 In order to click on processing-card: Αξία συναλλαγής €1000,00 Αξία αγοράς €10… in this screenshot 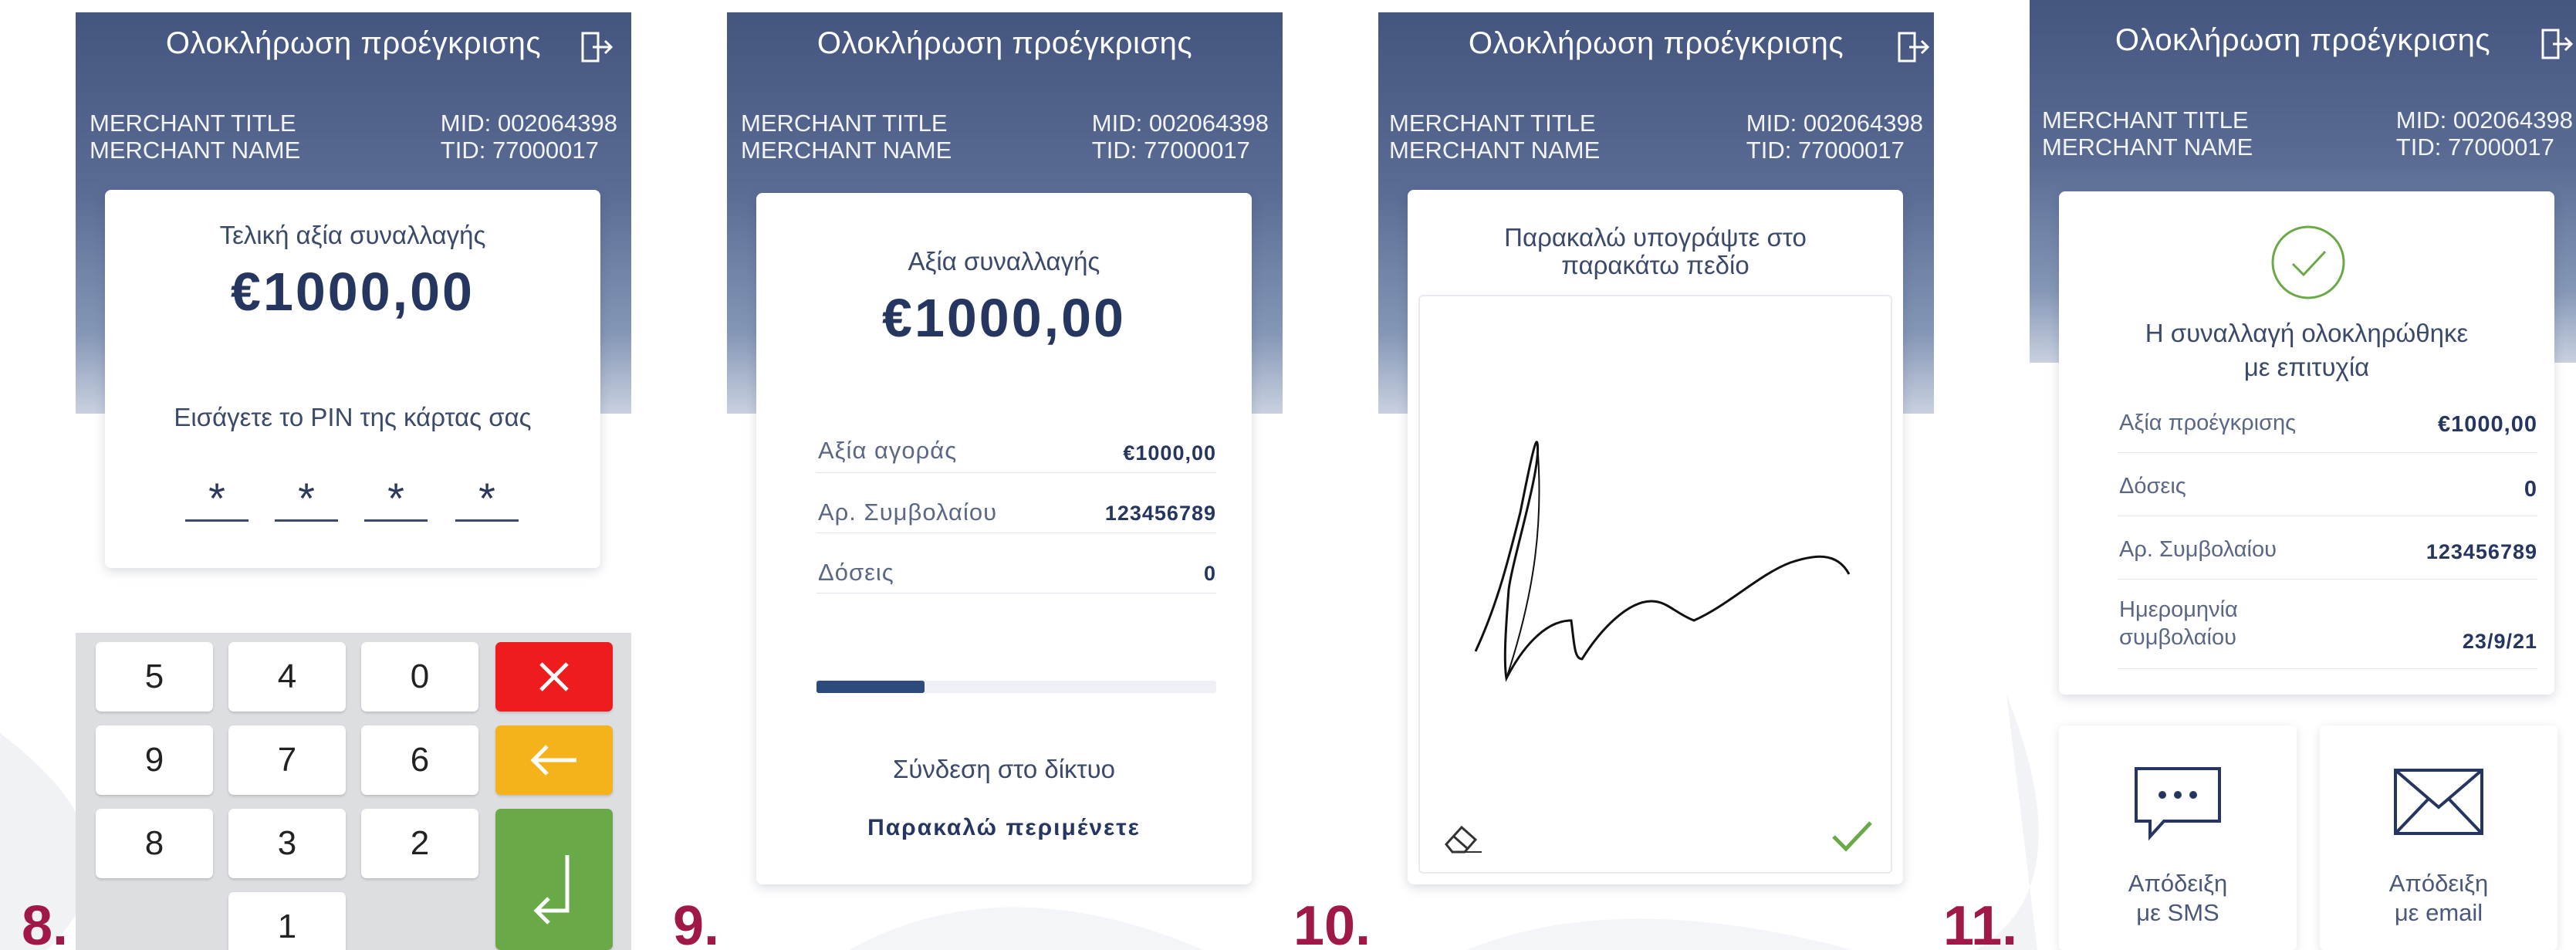, I will do `click(1004, 538)`.